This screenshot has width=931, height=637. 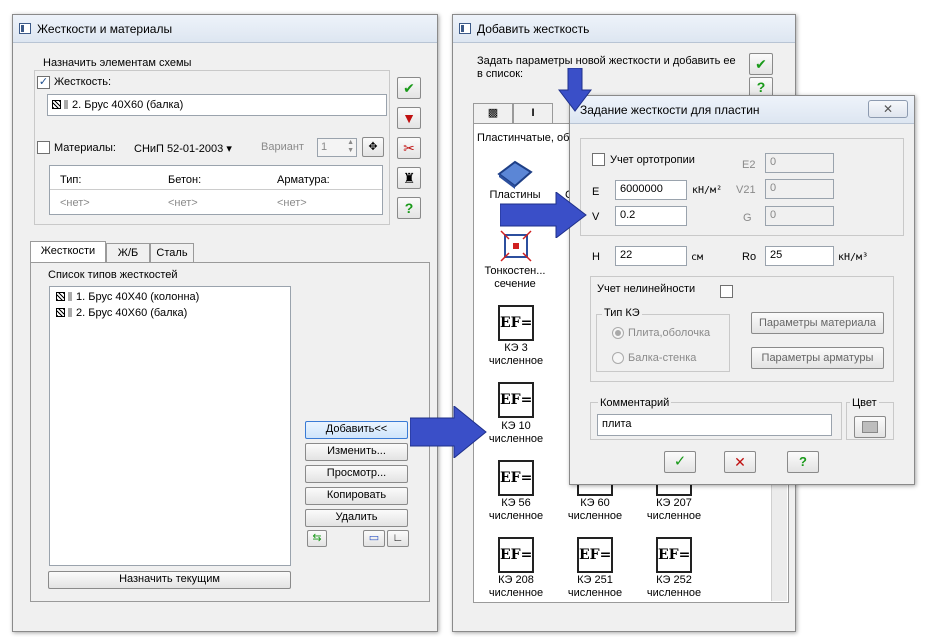 What do you see at coordinates (356, 496) in the screenshot?
I see `copy-button: Копировать` at bounding box center [356, 496].